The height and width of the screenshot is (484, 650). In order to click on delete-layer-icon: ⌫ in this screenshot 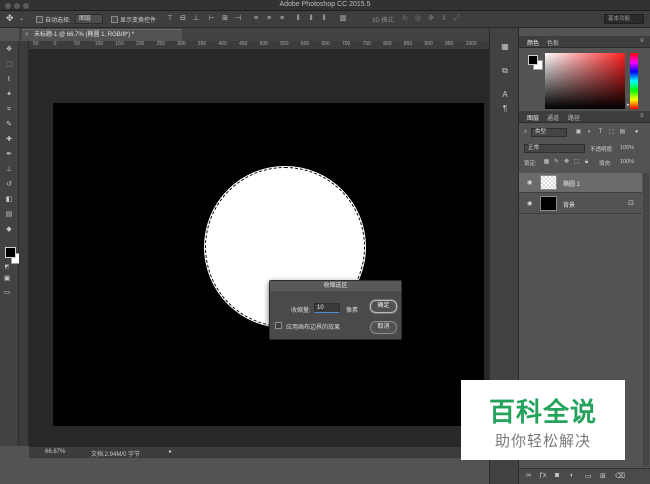, I will do `click(620, 476)`.